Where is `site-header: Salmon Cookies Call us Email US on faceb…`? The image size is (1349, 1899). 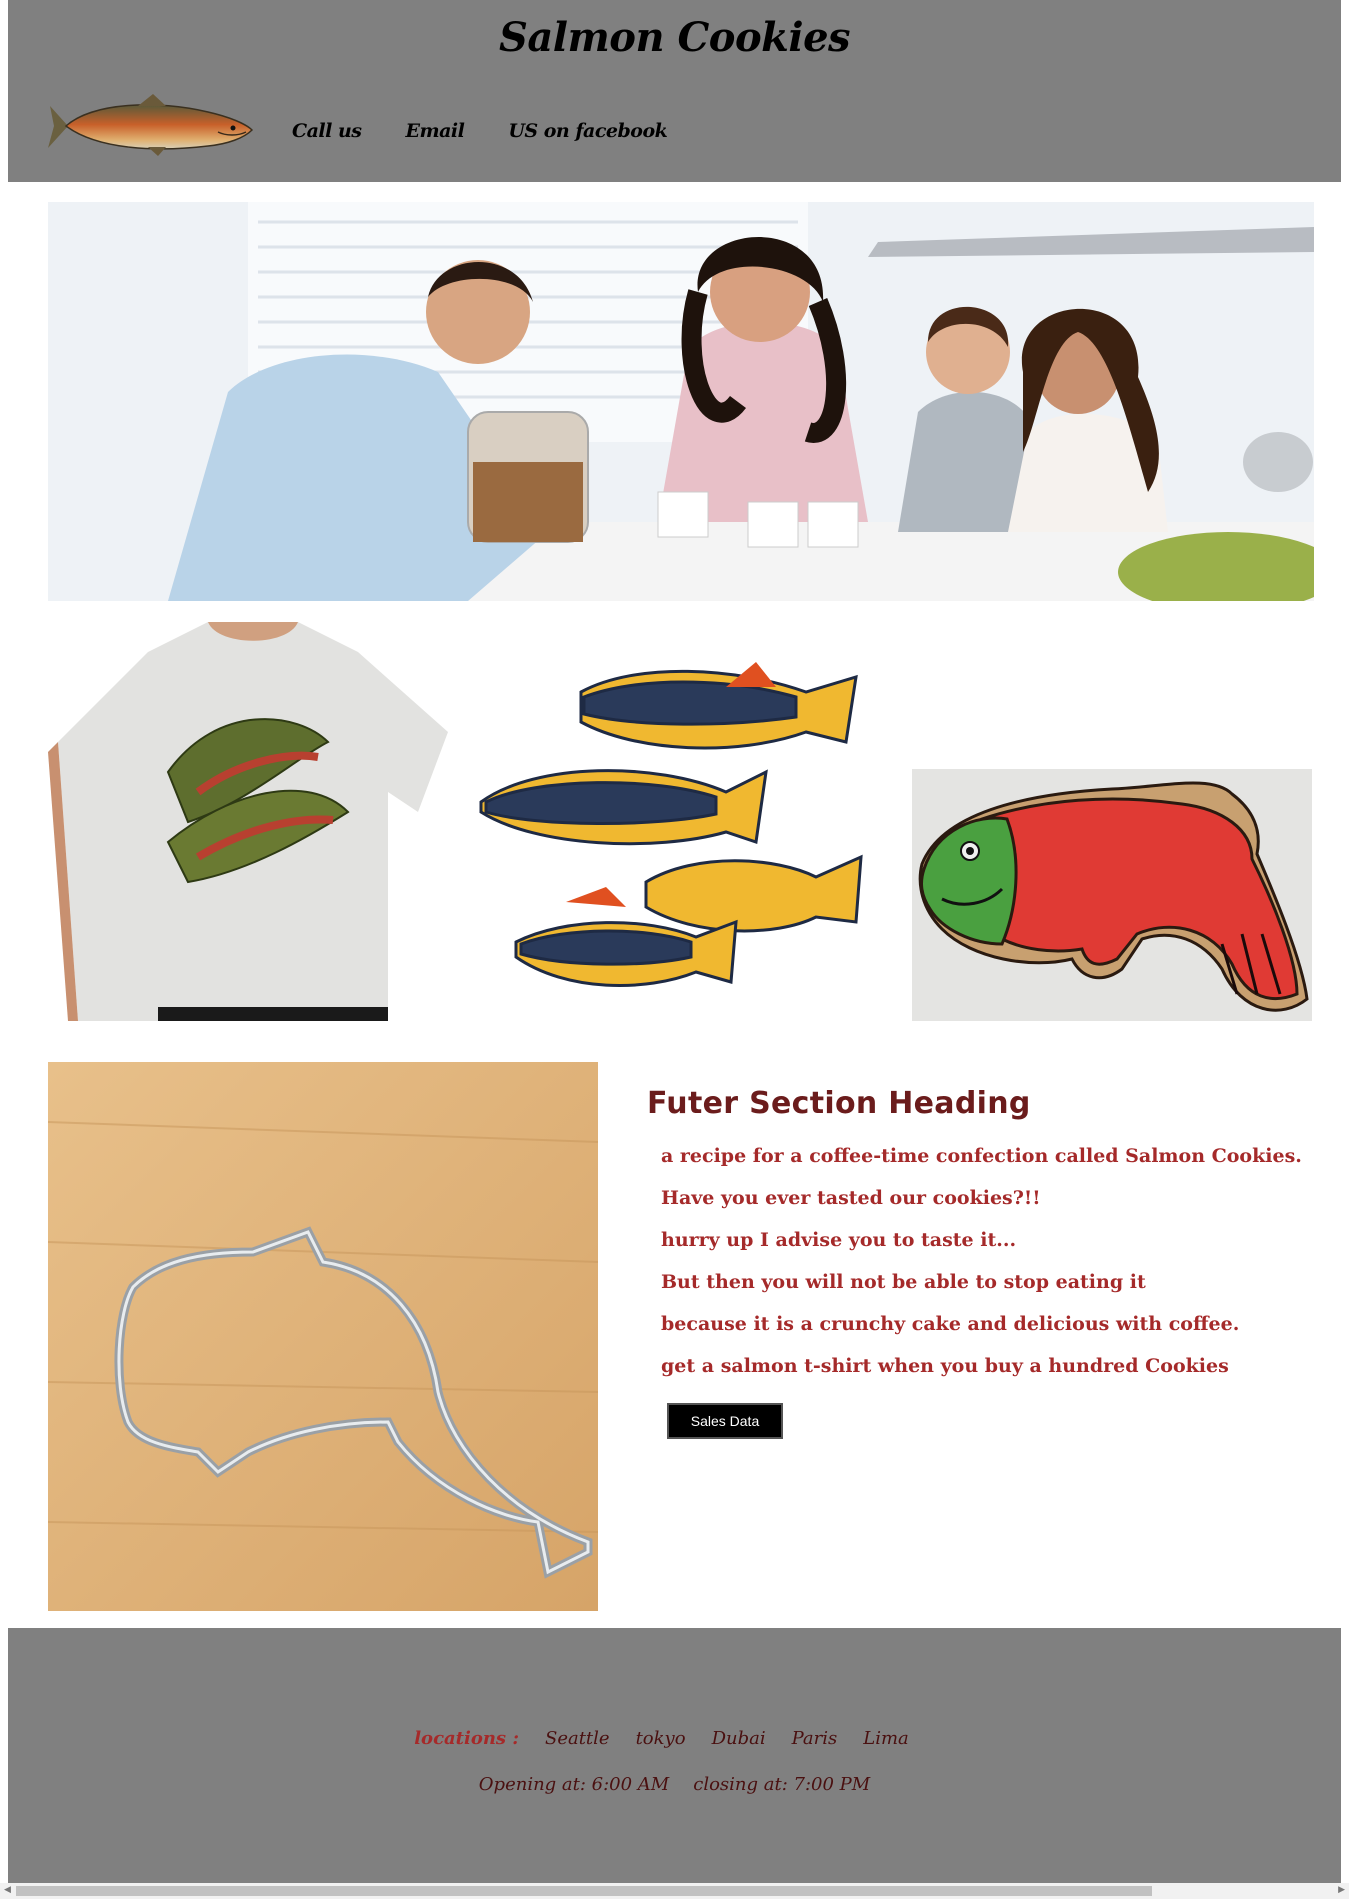
site-header: Salmon Cookies Call us Email US on faceb… is located at coordinates (674, 91).